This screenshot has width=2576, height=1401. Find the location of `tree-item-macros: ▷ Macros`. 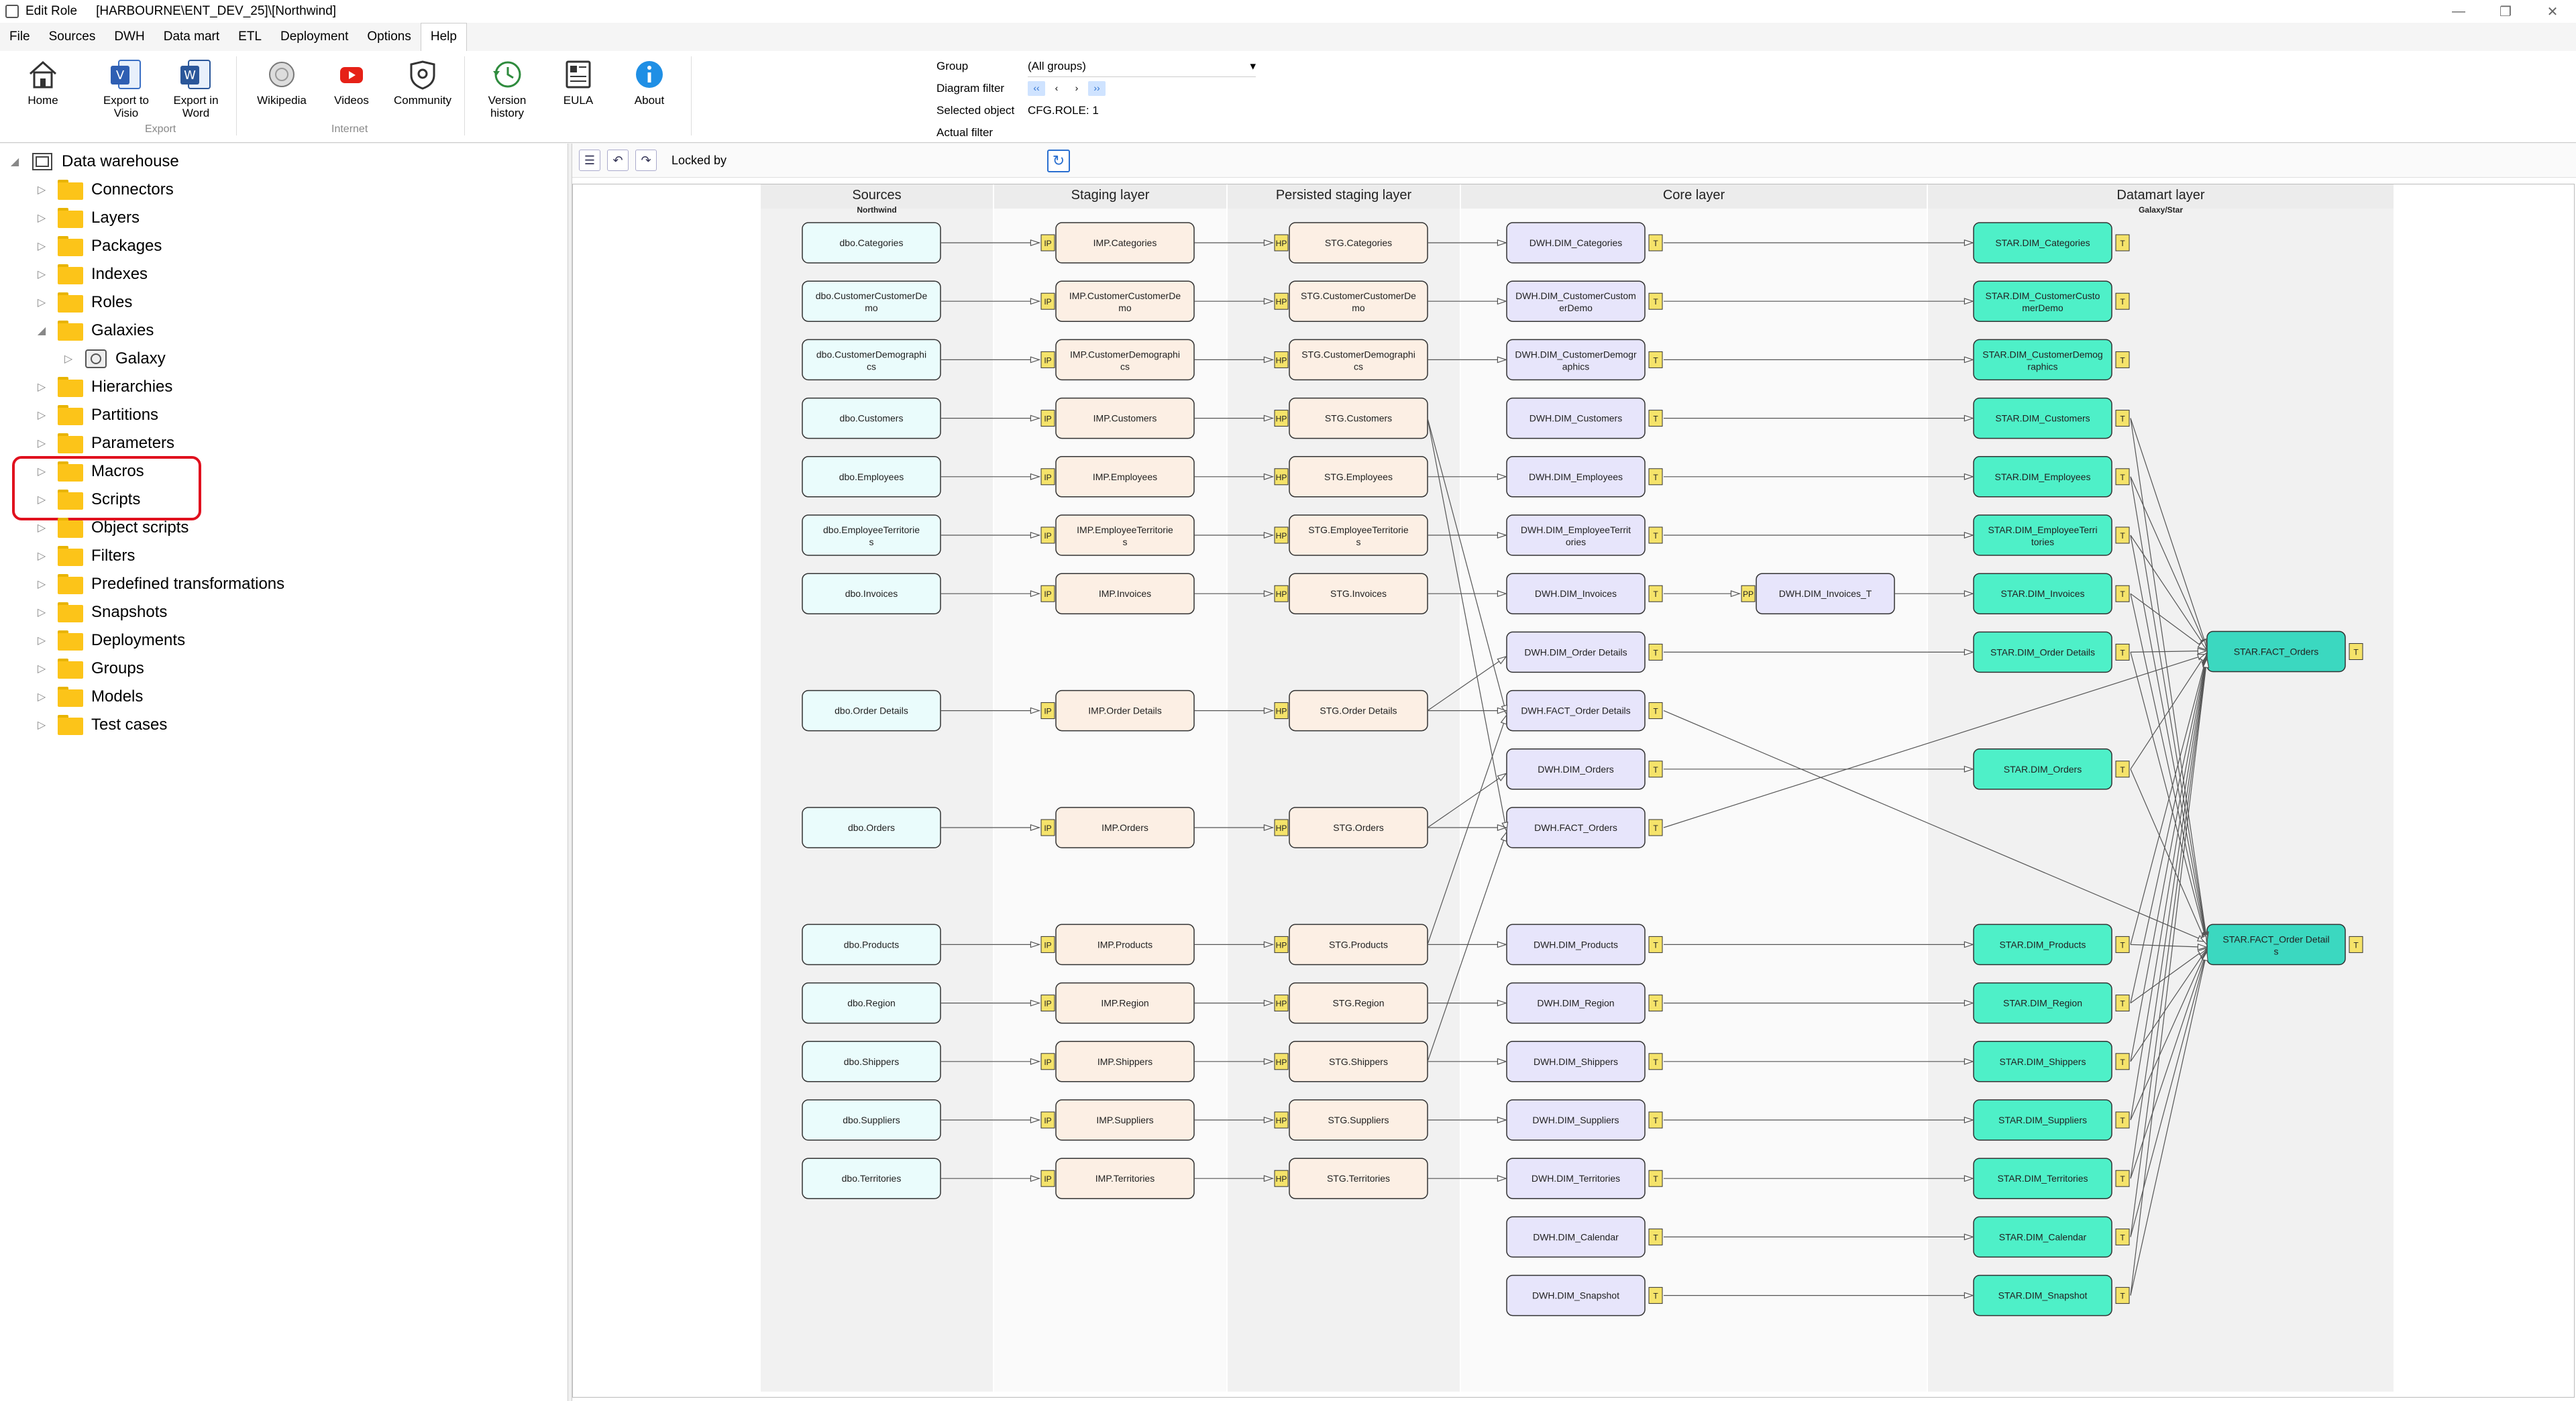

tree-item-macros: ▷ Macros is located at coordinates (89, 471).